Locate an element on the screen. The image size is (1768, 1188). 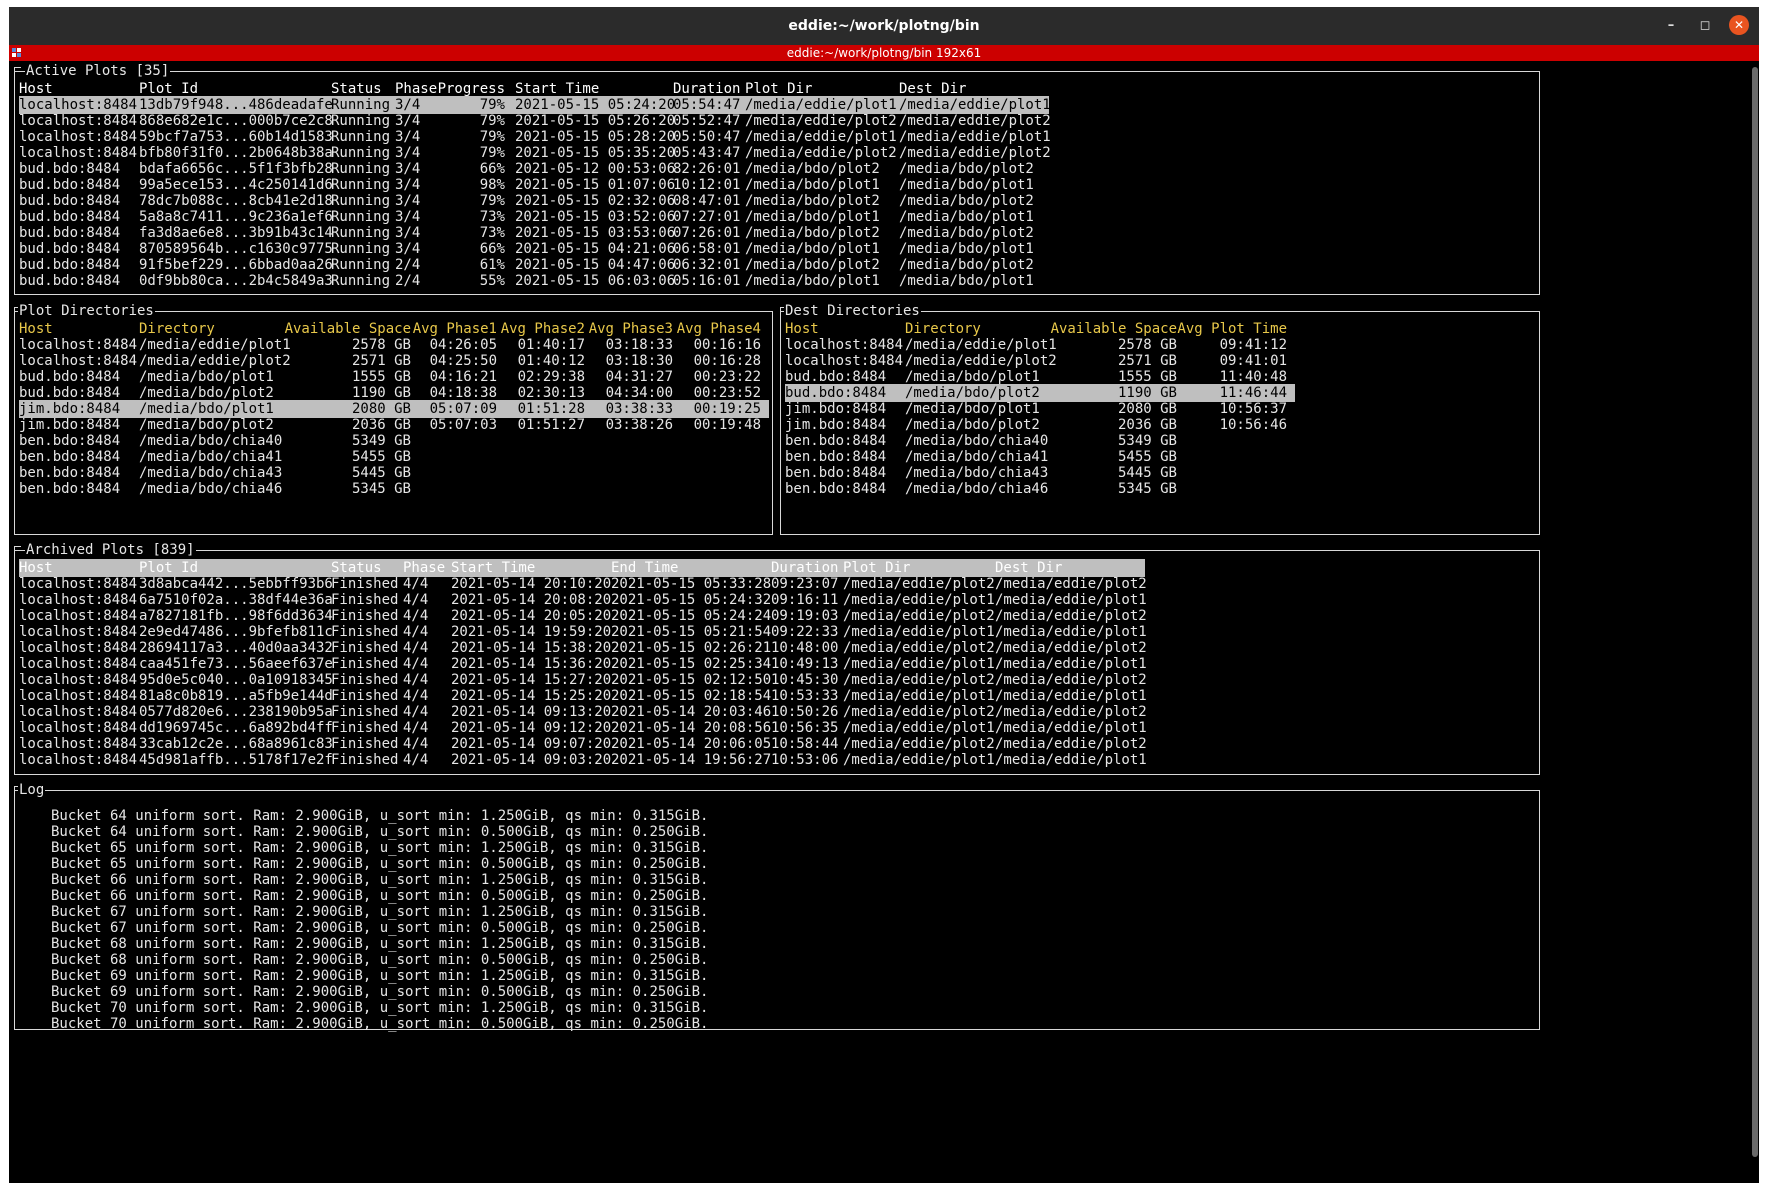
tab-bar: eddie:~/work/plotng/bin 192x61 is located at coordinates (884, 53).